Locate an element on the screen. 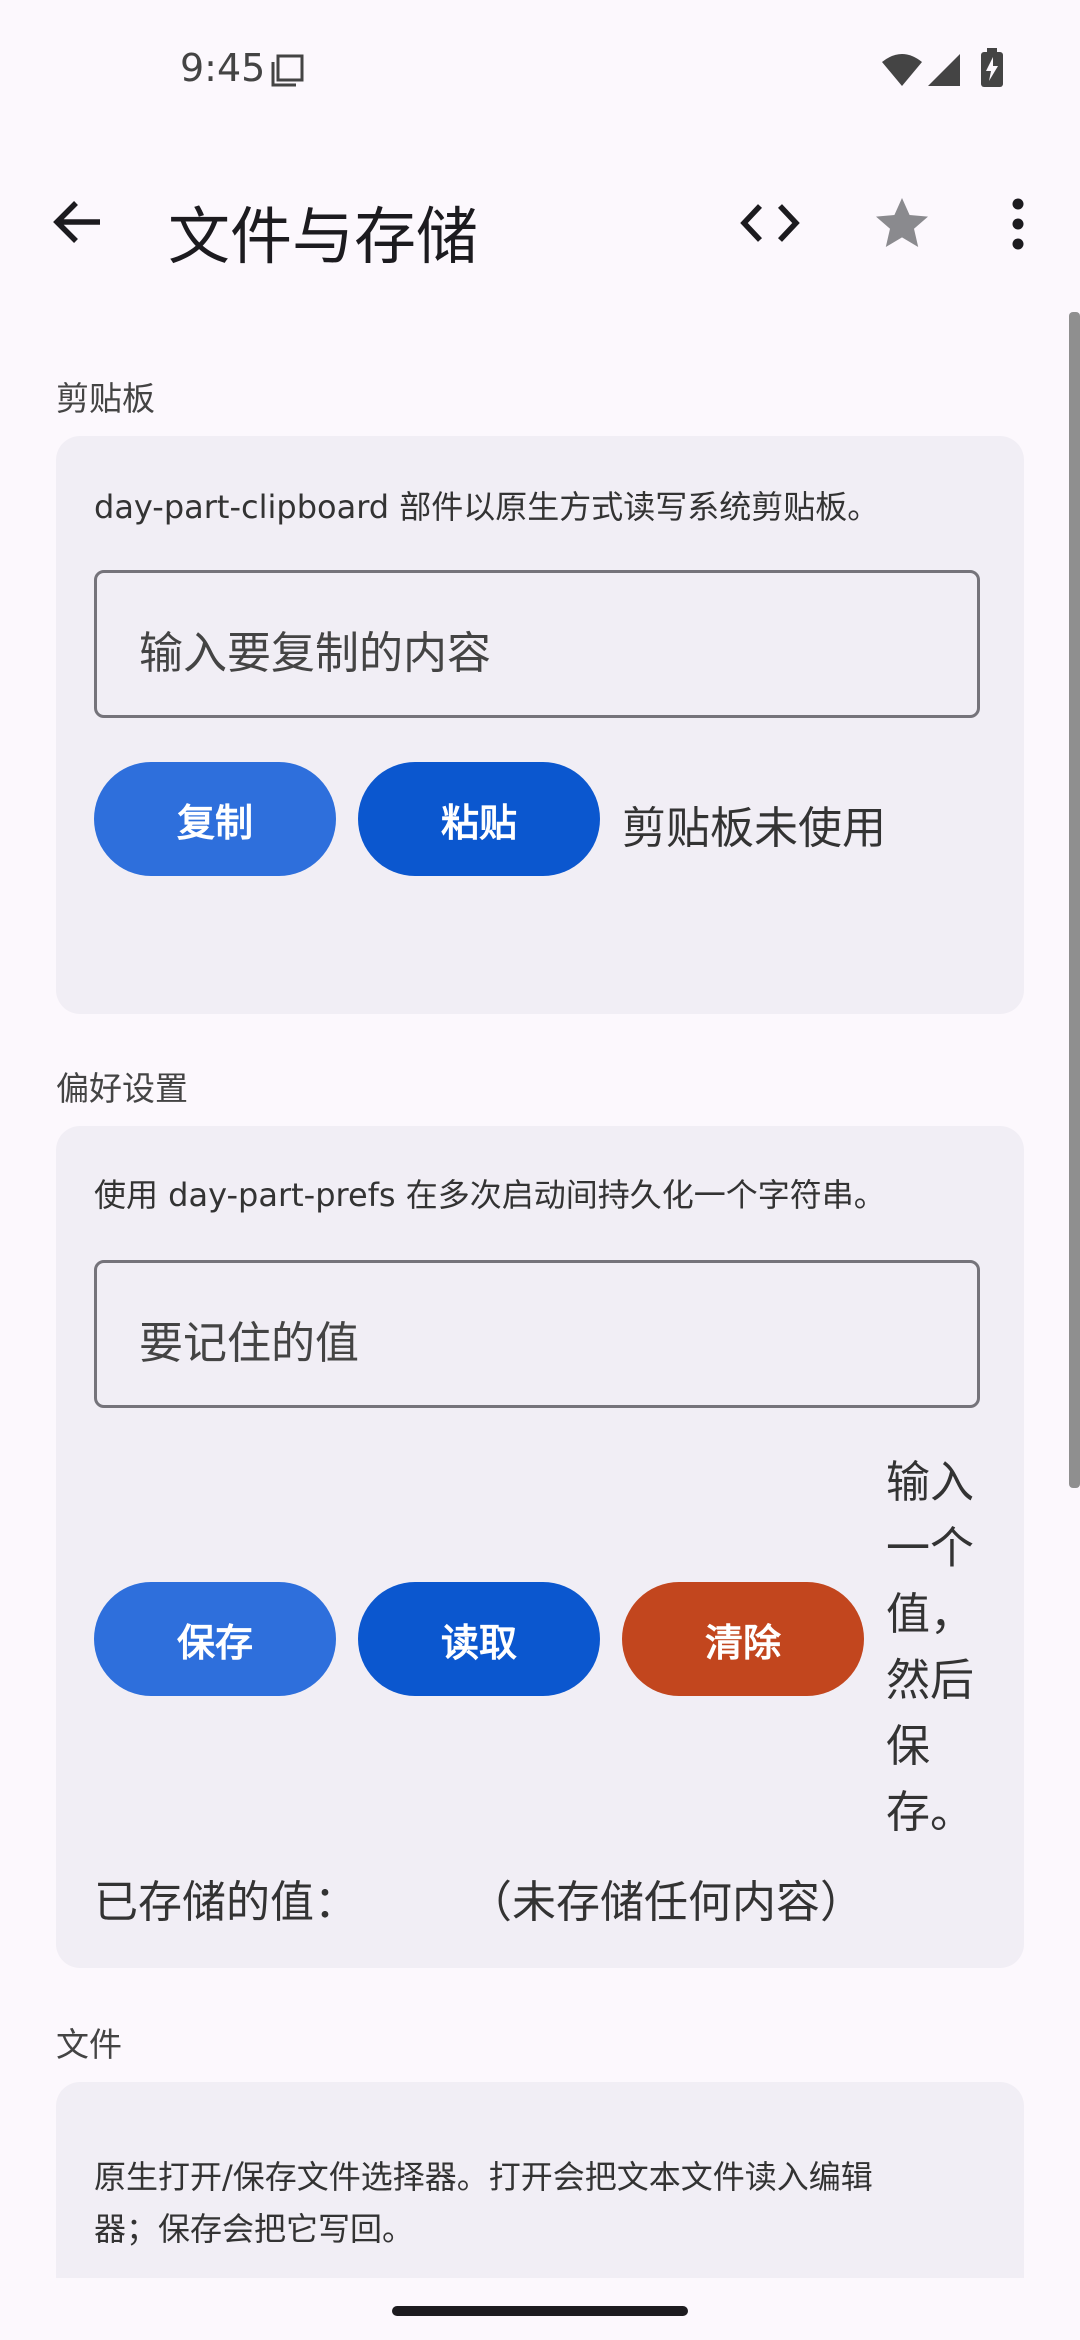 This screenshot has width=1080, height=2340. prefs-input: 要记住的值 is located at coordinates (537, 1334).